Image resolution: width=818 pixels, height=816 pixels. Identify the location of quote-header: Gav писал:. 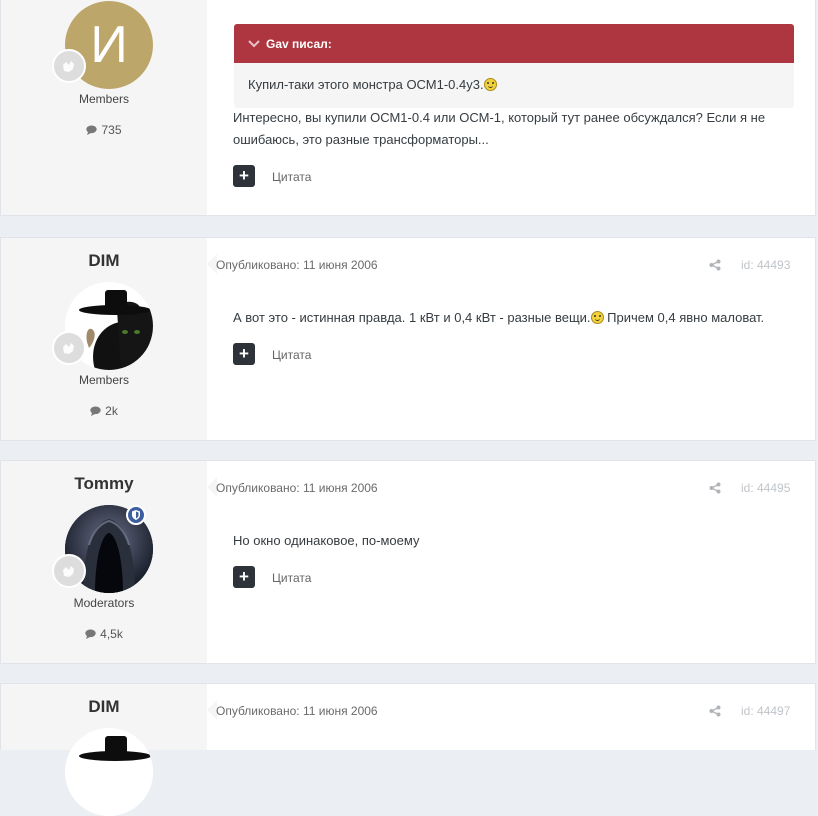
(514, 43).